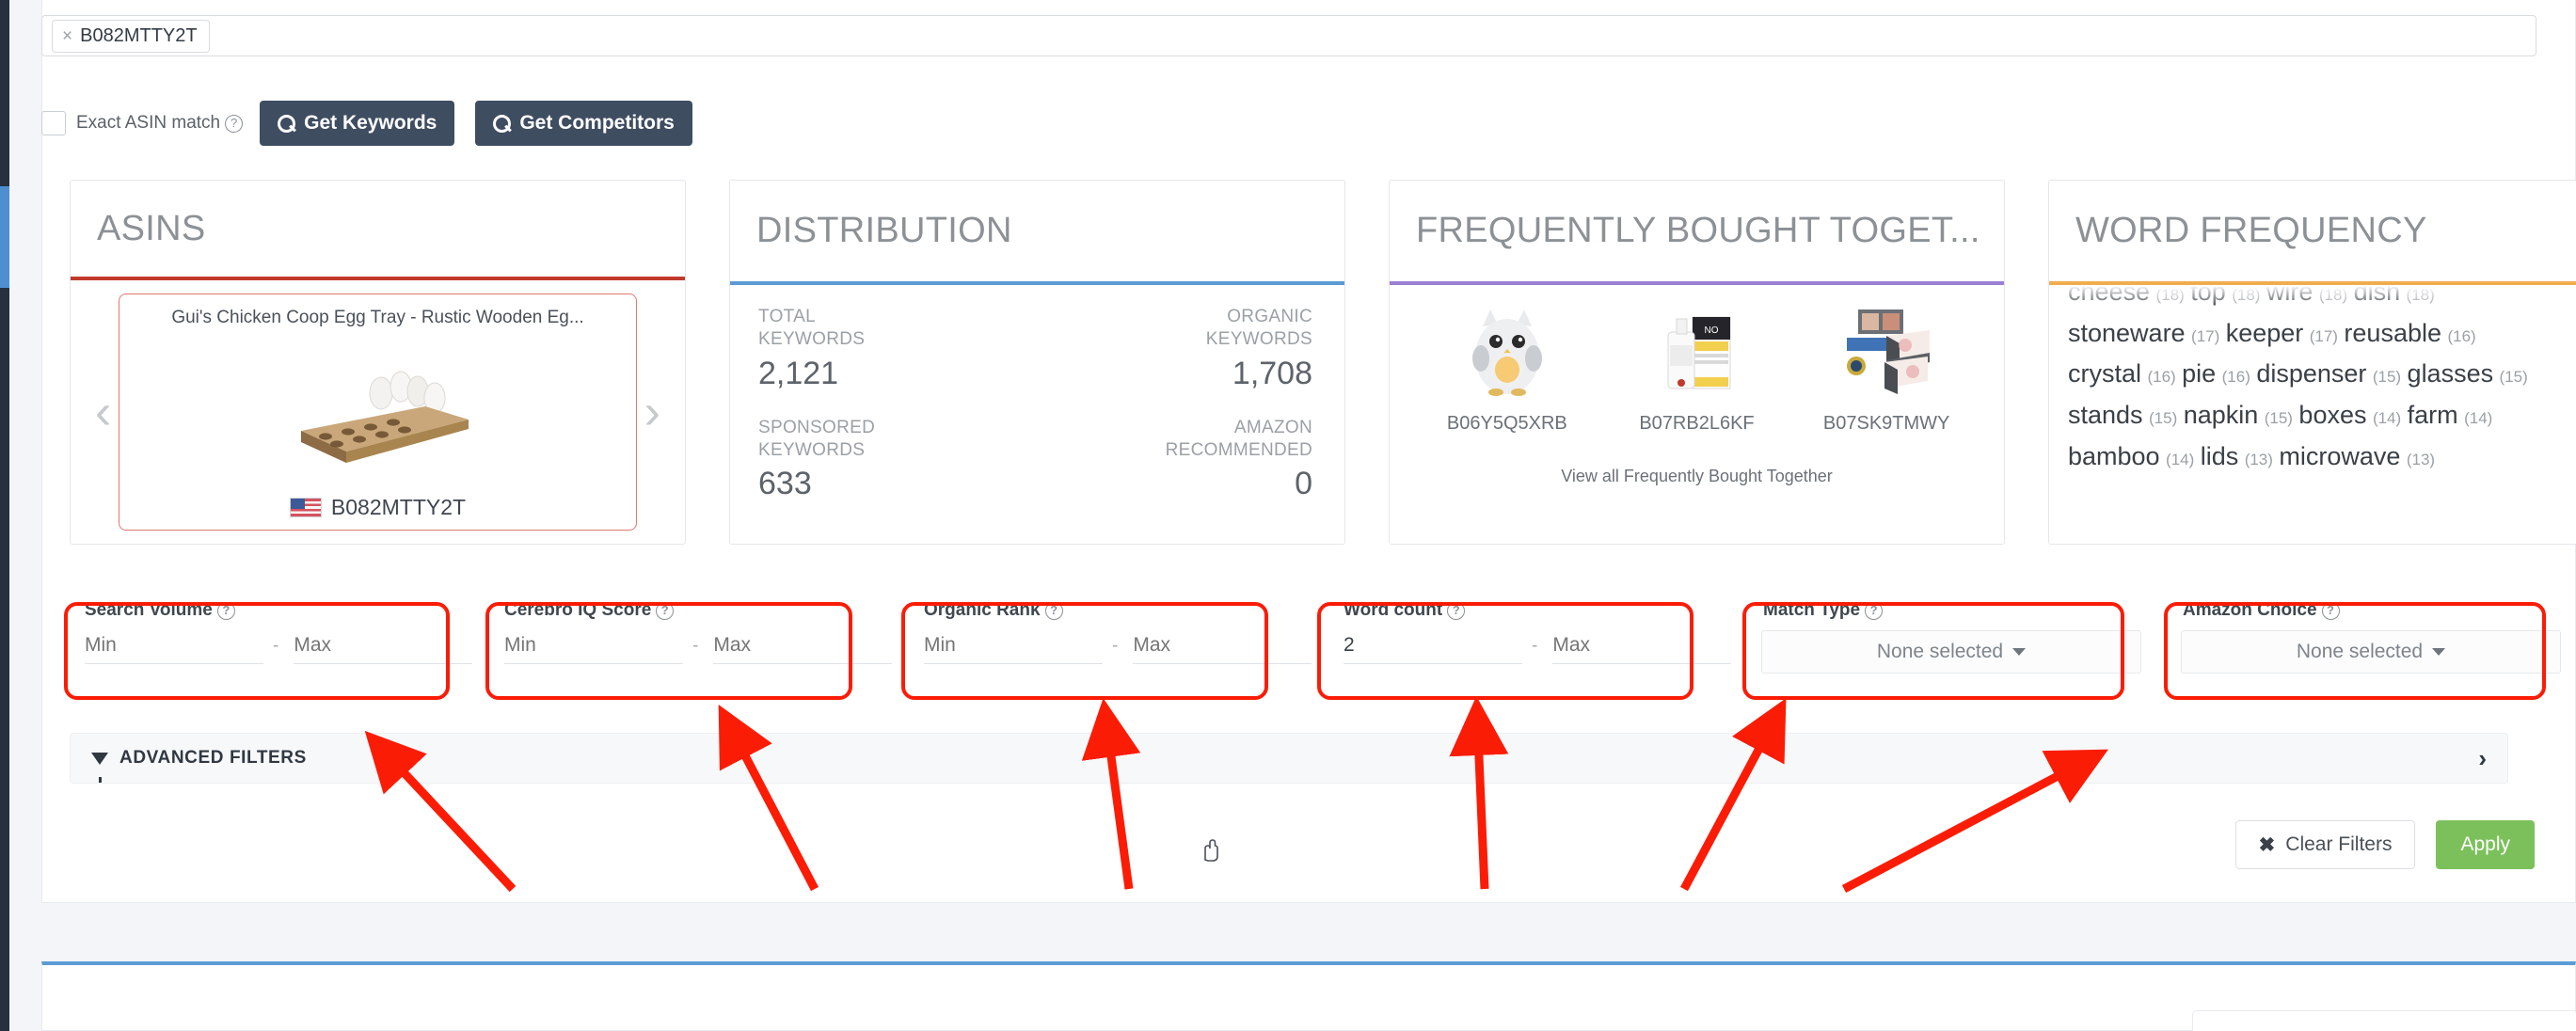 The width and height of the screenshot is (2576, 1031). Describe the element at coordinates (282, 611) in the screenshot. I see `filter-label: Search Volume?` at that location.